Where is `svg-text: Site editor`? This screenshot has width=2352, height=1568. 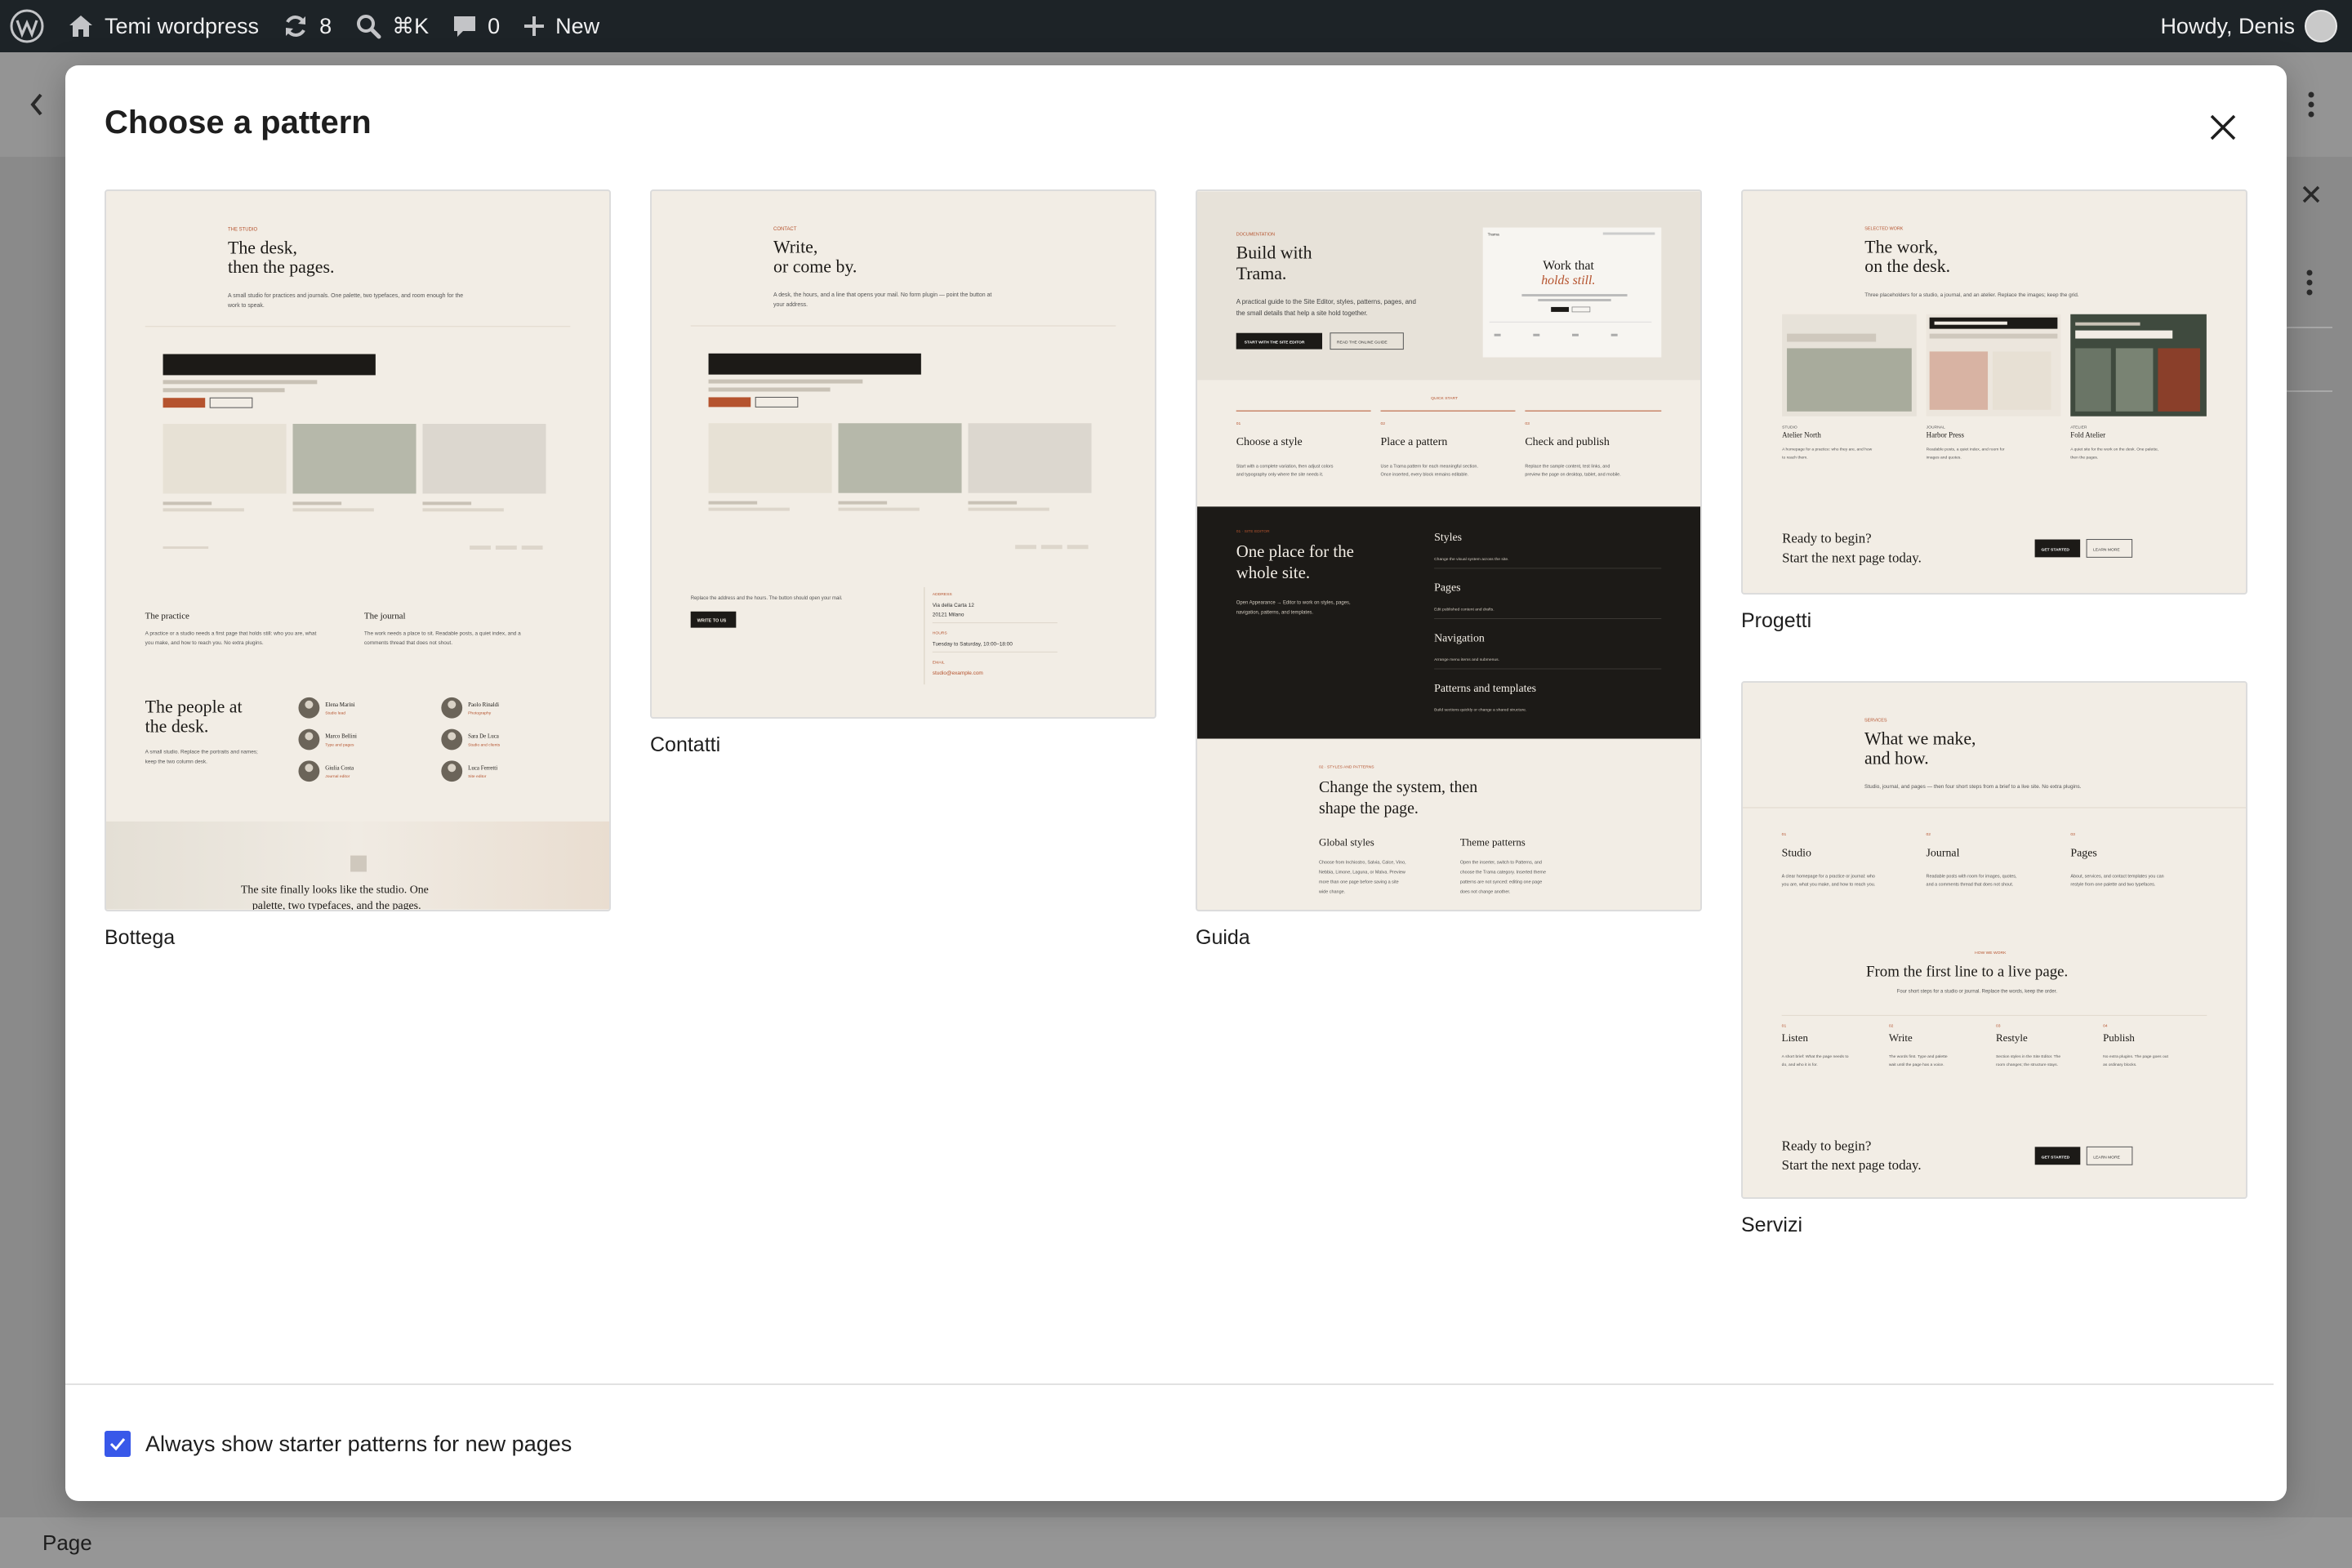
svg-text: Site editor is located at coordinates (478, 776).